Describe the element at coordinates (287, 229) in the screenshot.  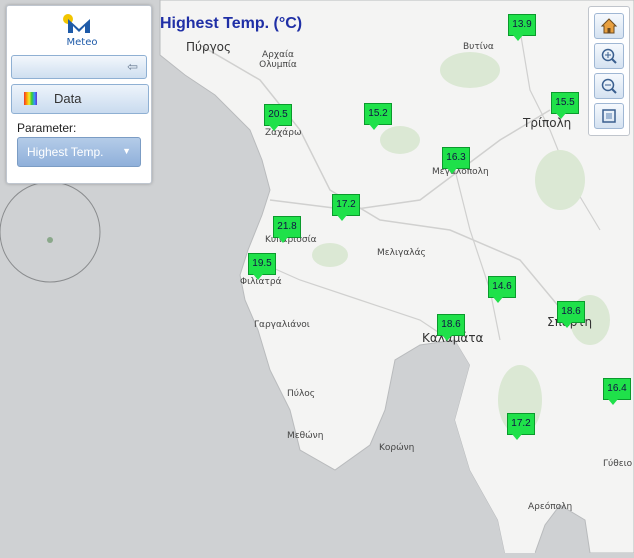
I see `station-marker: 21.8` at that location.